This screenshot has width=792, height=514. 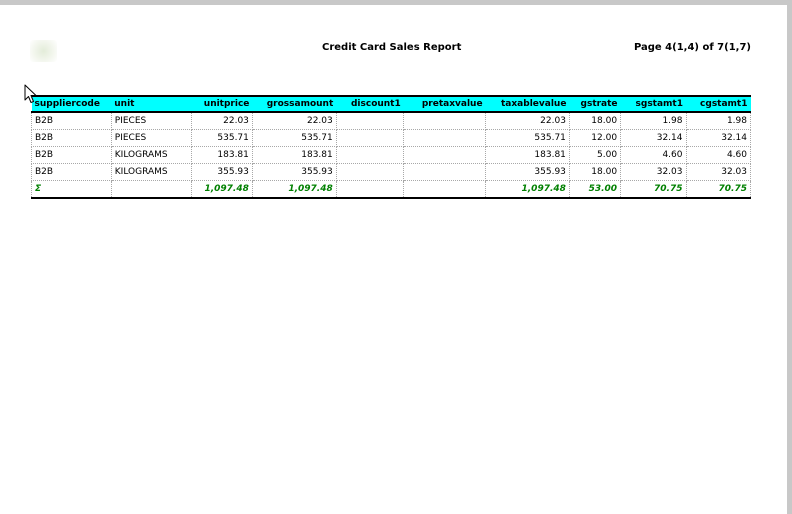 What do you see at coordinates (370, 104) in the screenshot?
I see `column-header-discount1: discount1` at bounding box center [370, 104].